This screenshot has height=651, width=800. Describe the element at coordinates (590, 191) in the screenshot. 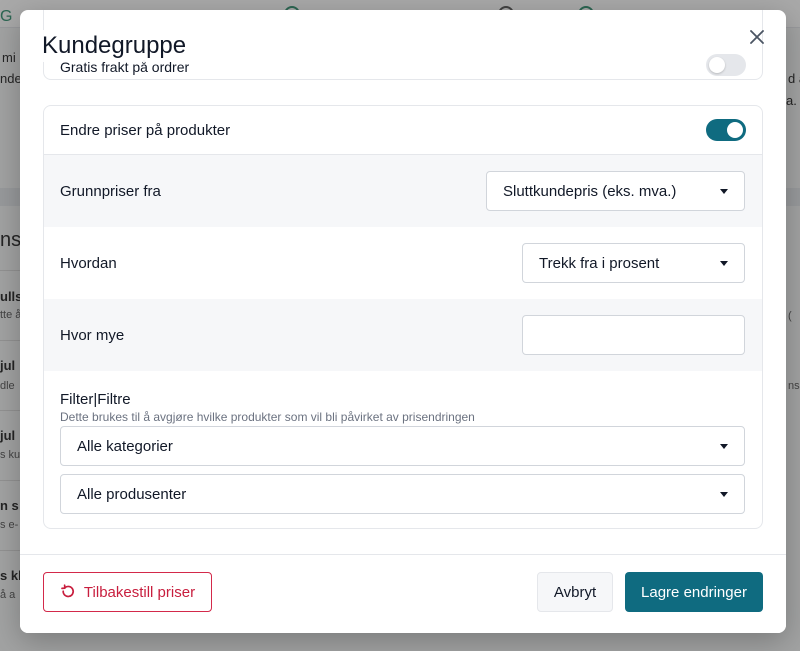

I see `base-prices-value: Sluttkundepris (eks. mva.)` at that location.